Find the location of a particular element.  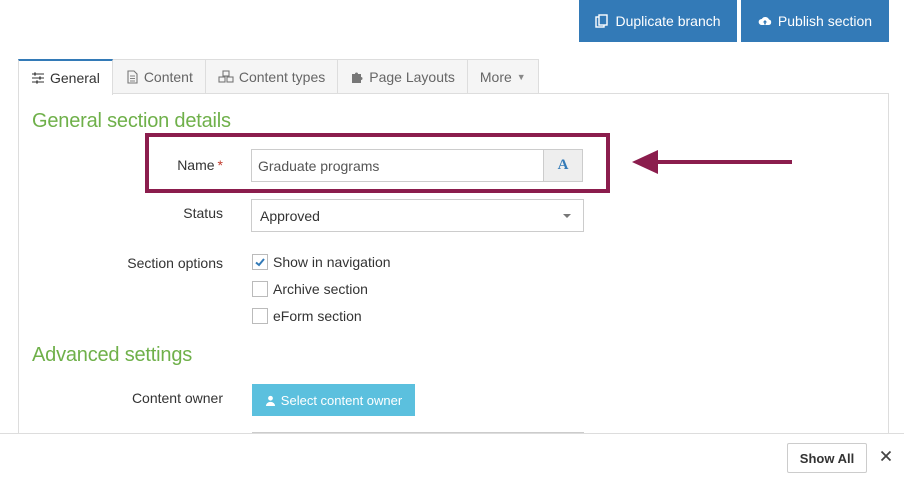

tab-content: Content is located at coordinates (158, 76).